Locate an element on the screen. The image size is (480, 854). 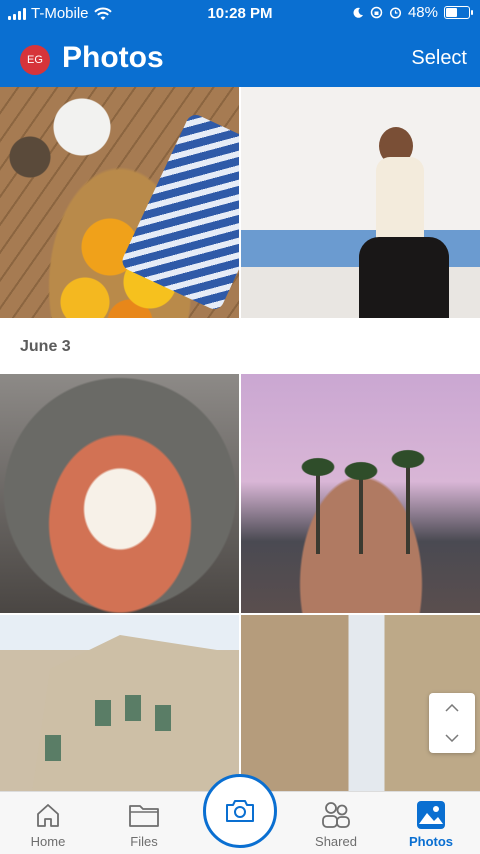
page-title: Photos is located at coordinates (113, 57).